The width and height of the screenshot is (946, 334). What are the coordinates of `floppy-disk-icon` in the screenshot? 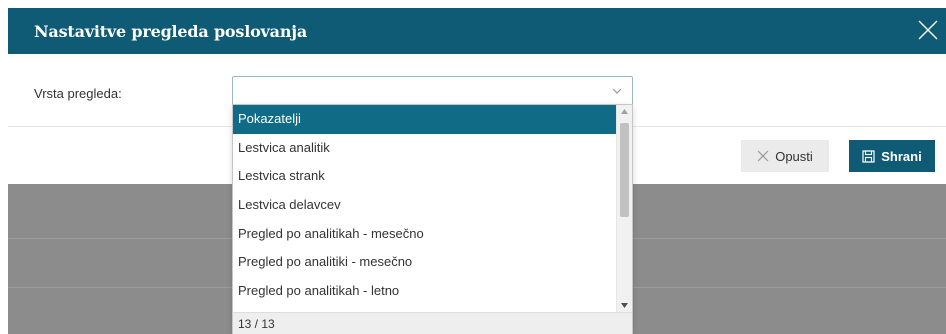 It's located at (868, 156).